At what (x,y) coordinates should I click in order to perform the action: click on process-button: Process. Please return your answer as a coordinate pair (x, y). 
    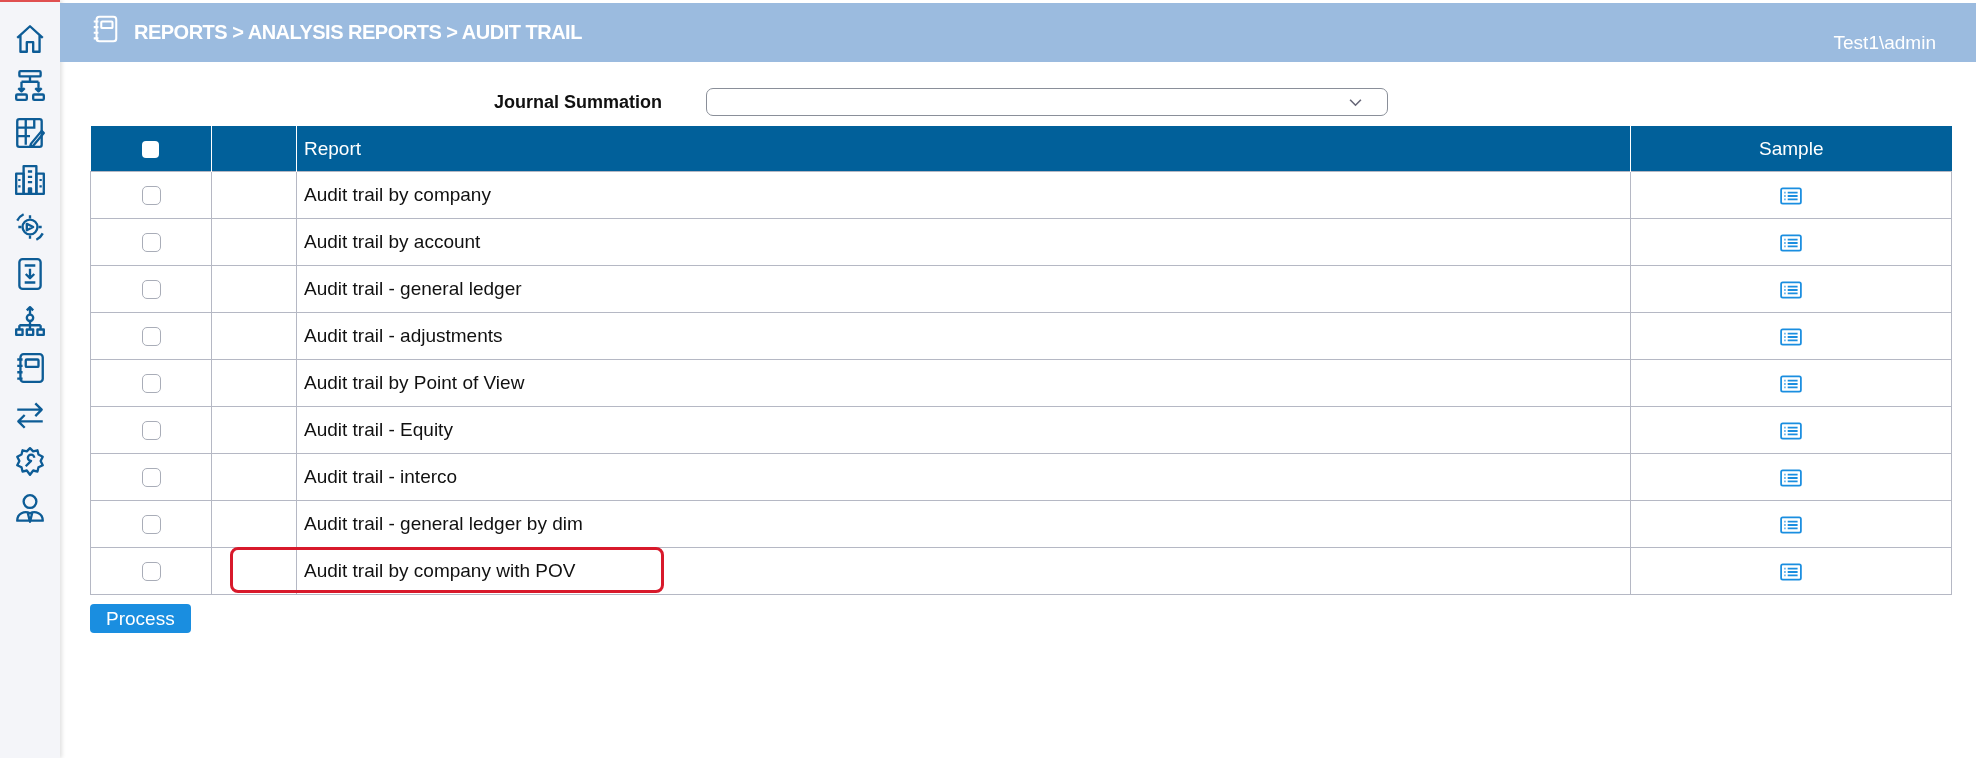
    Looking at the image, I should click on (140, 618).